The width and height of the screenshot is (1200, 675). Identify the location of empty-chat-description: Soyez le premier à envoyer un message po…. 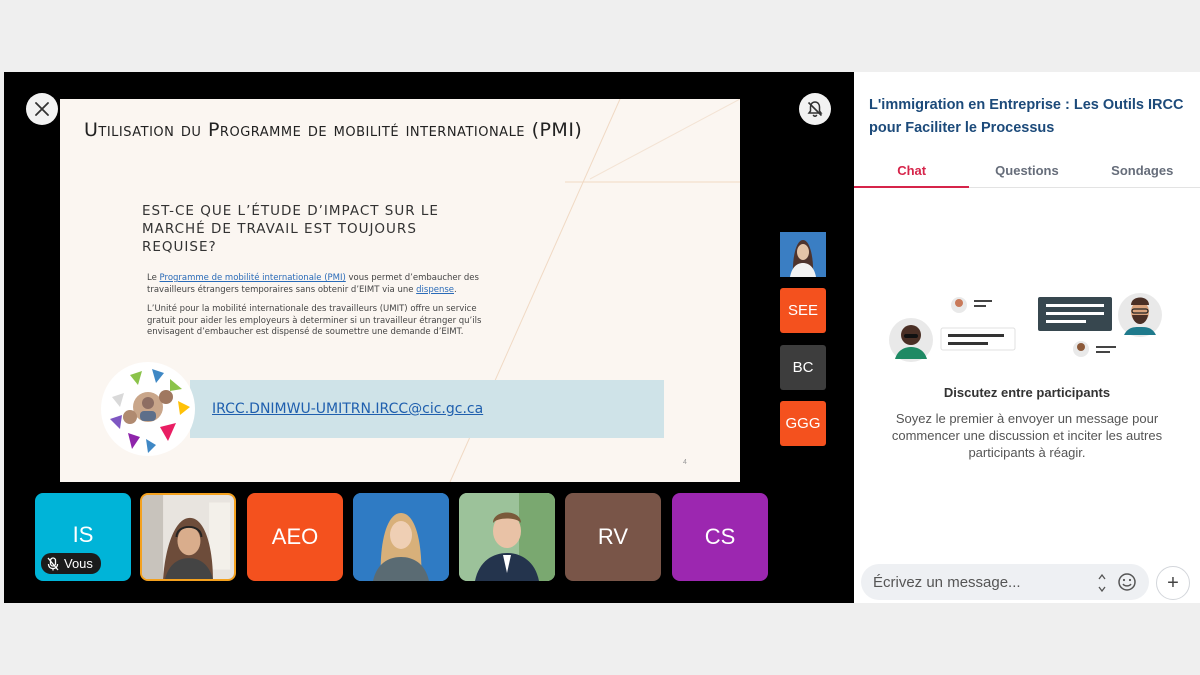
(1027, 435).